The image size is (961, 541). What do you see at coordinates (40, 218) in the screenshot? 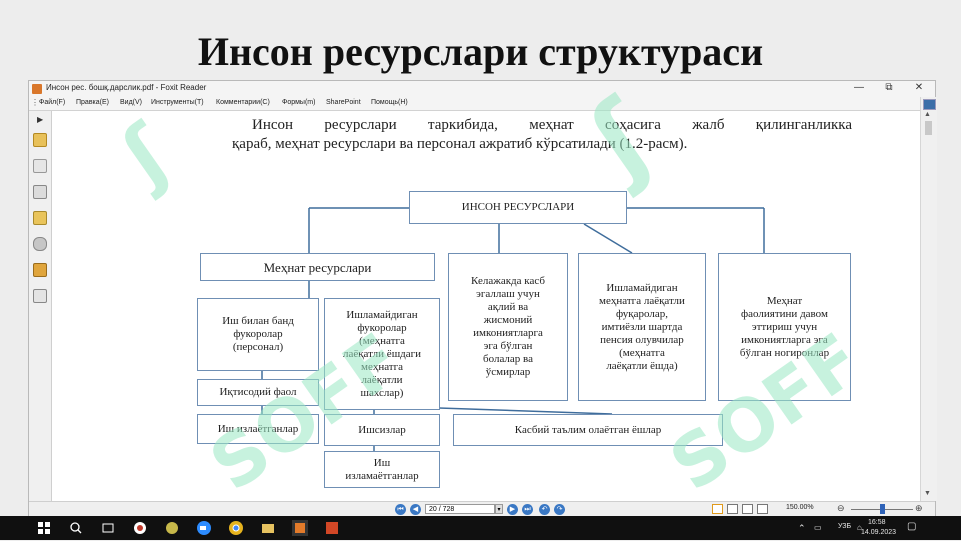
I see `comments-icon` at bounding box center [40, 218].